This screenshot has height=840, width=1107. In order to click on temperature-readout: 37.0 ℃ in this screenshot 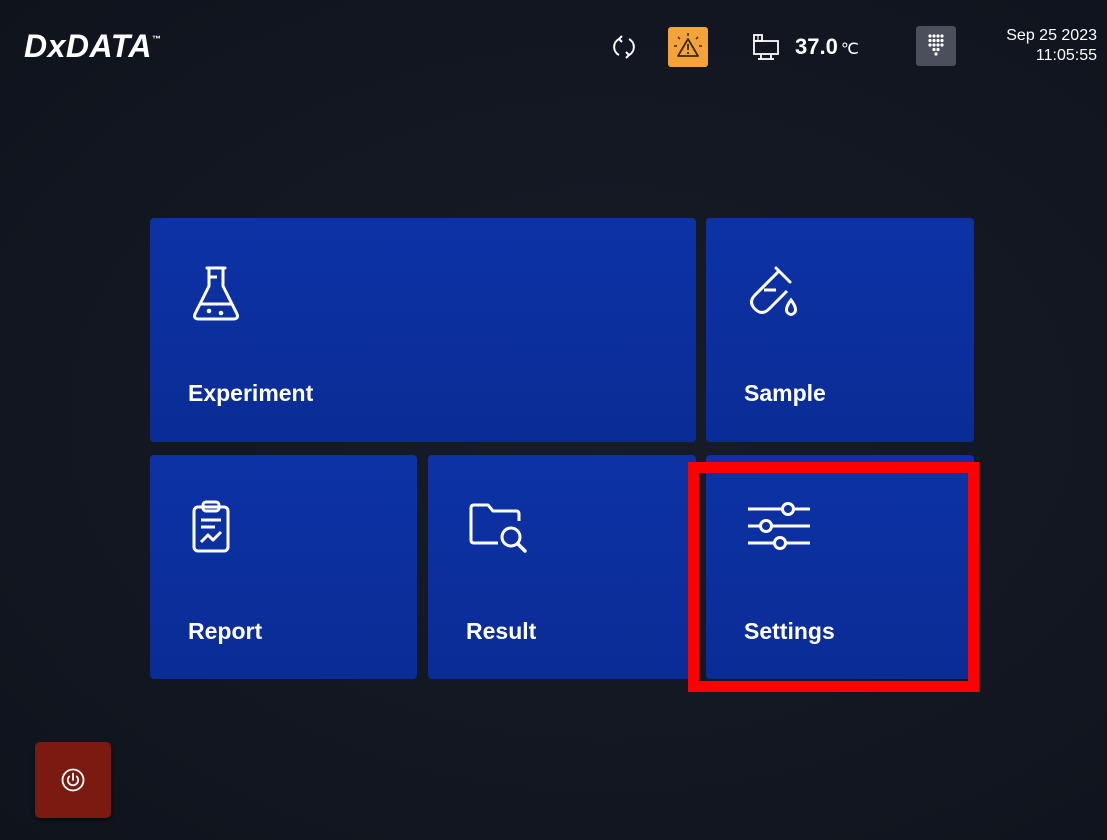, I will do `click(827, 47)`.